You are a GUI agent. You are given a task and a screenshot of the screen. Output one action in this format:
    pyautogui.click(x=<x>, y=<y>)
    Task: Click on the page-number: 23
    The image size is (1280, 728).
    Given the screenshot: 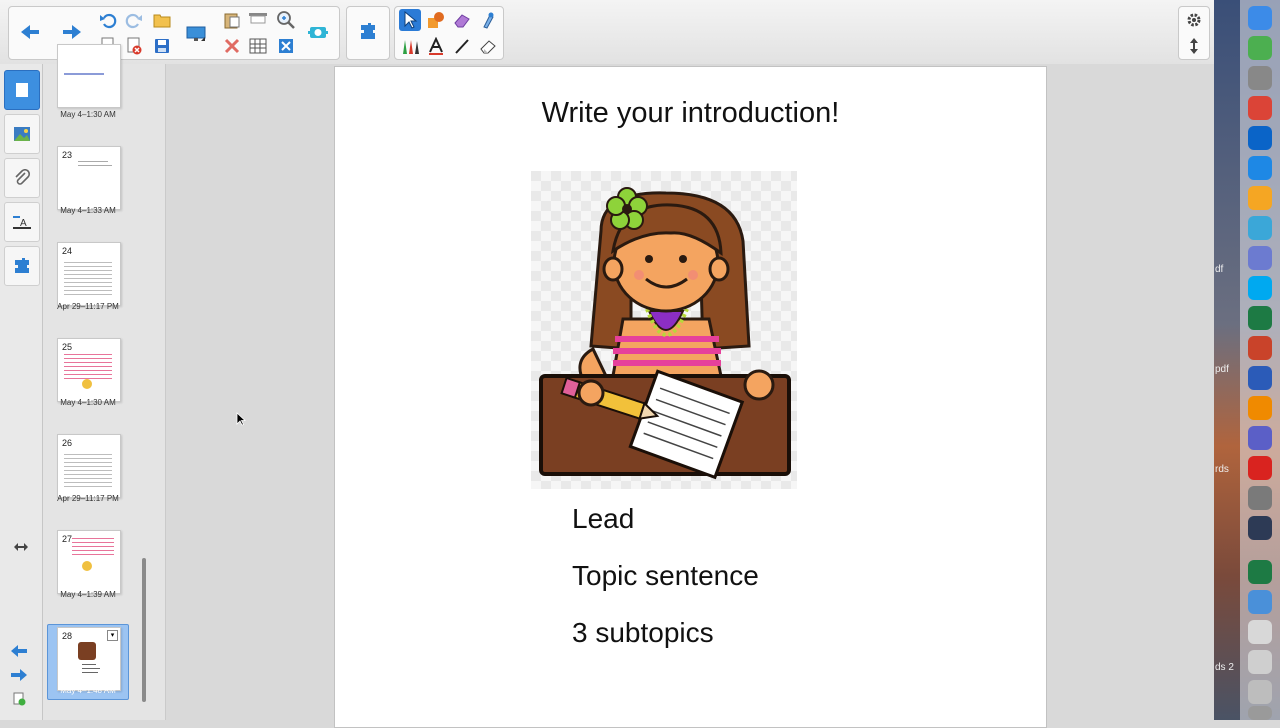 What is the action you would take?
    pyautogui.click(x=67, y=155)
    